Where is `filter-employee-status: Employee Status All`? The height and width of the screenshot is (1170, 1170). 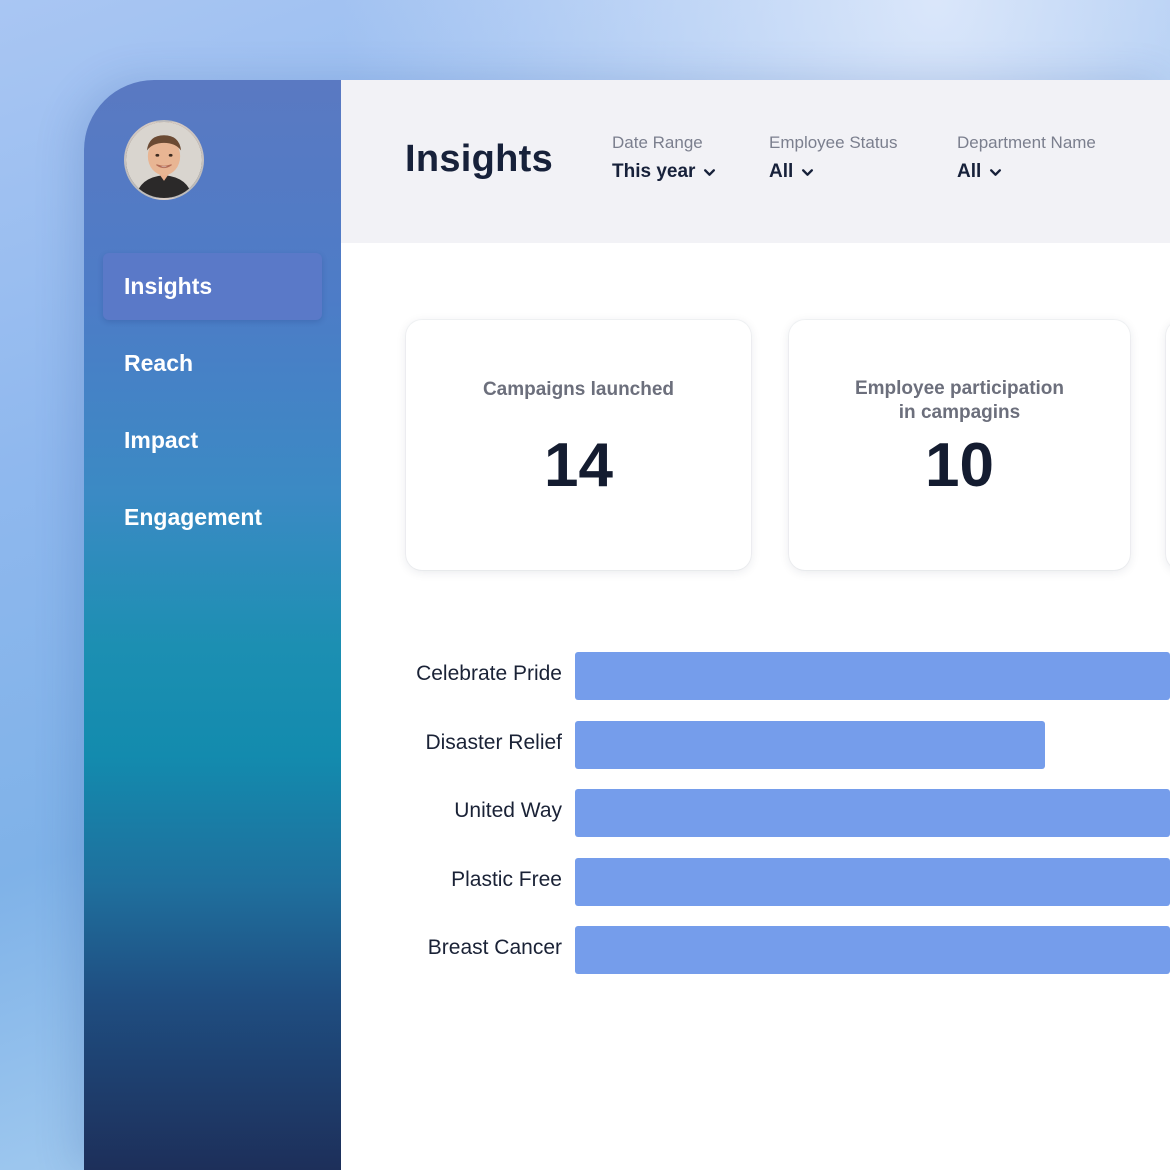
filter-employee-status: Employee Status All is located at coordinates (833, 158).